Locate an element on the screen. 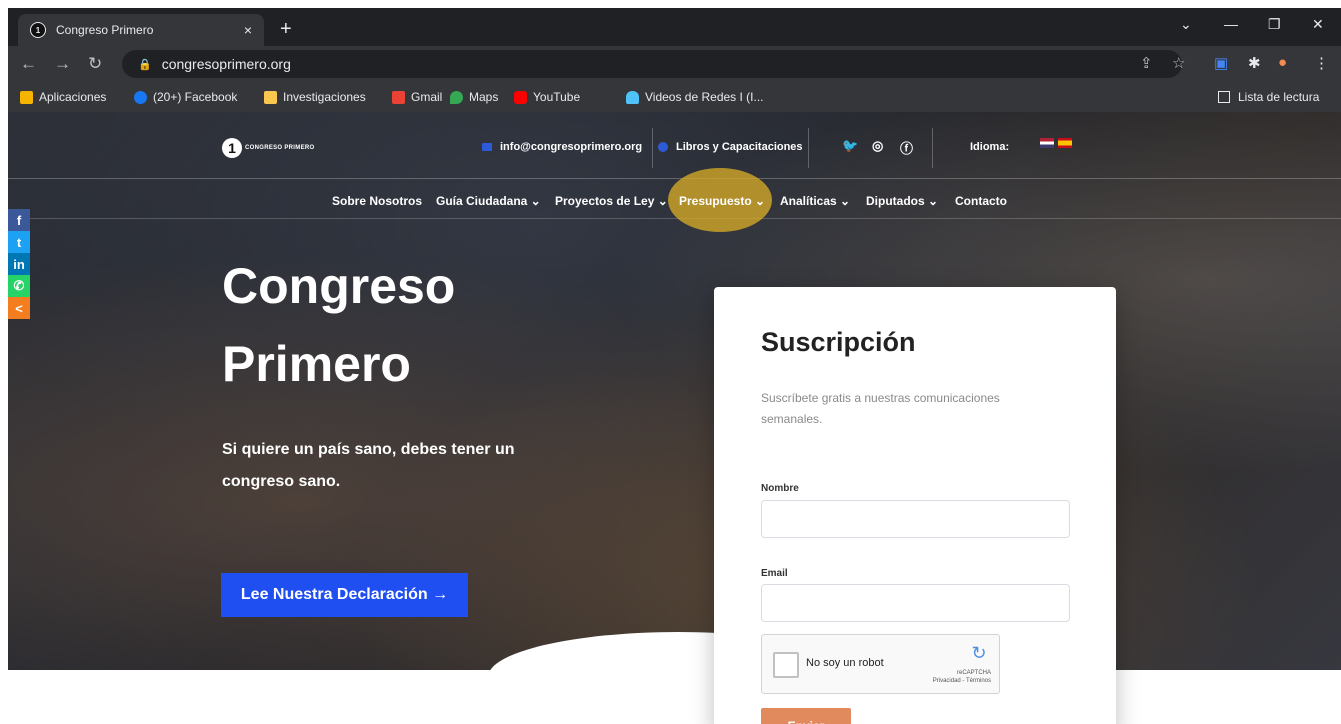 The width and height of the screenshot is (1341, 724). minimize-icon: — is located at coordinates (1231, 24).